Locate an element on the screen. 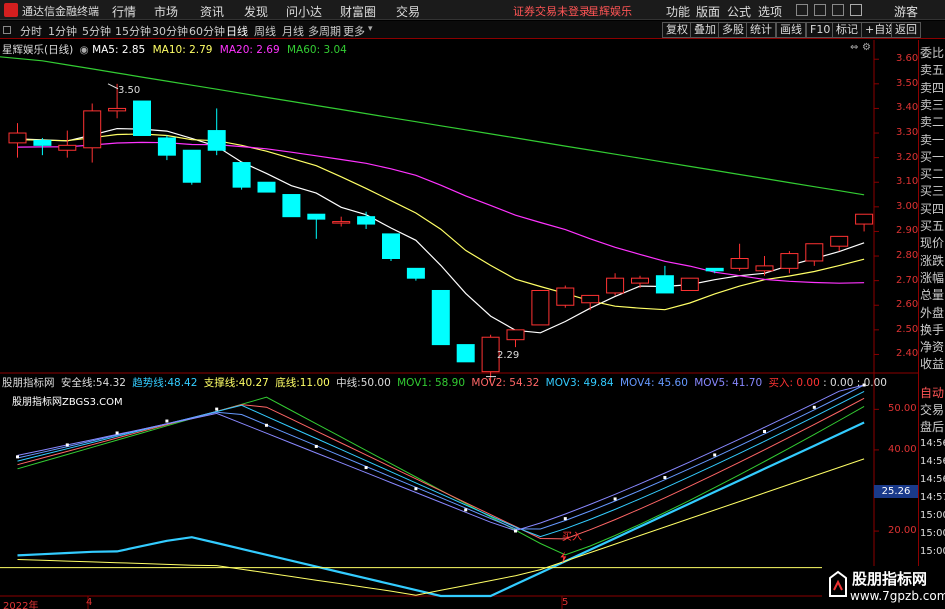  overlay-button: 叠加 is located at coordinates (705, 30).